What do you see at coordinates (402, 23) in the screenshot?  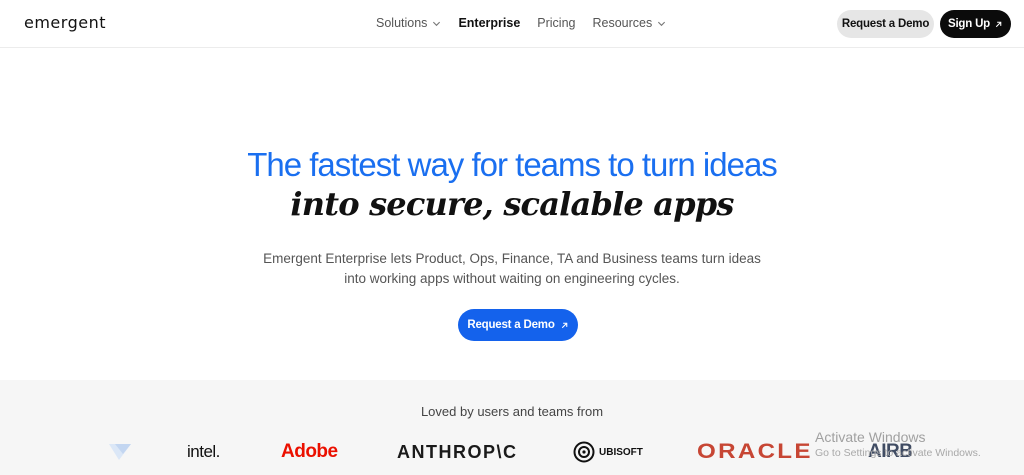 I see `nav-solutions-label: Solutions` at bounding box center [402, 23].